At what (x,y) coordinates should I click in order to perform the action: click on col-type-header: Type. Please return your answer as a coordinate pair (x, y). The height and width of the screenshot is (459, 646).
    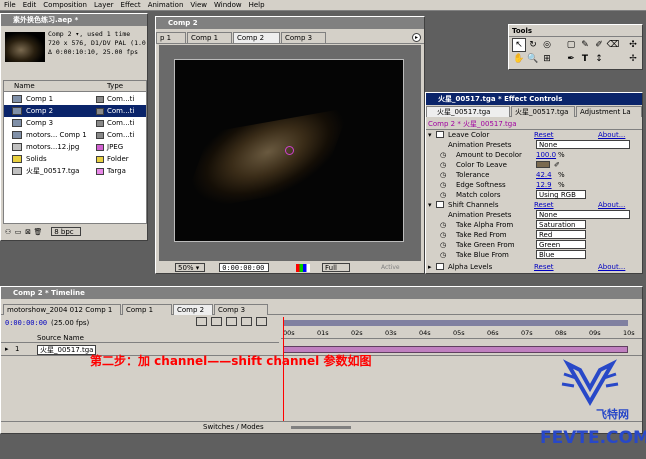
    Looking at the image, I should click on (115, 86).